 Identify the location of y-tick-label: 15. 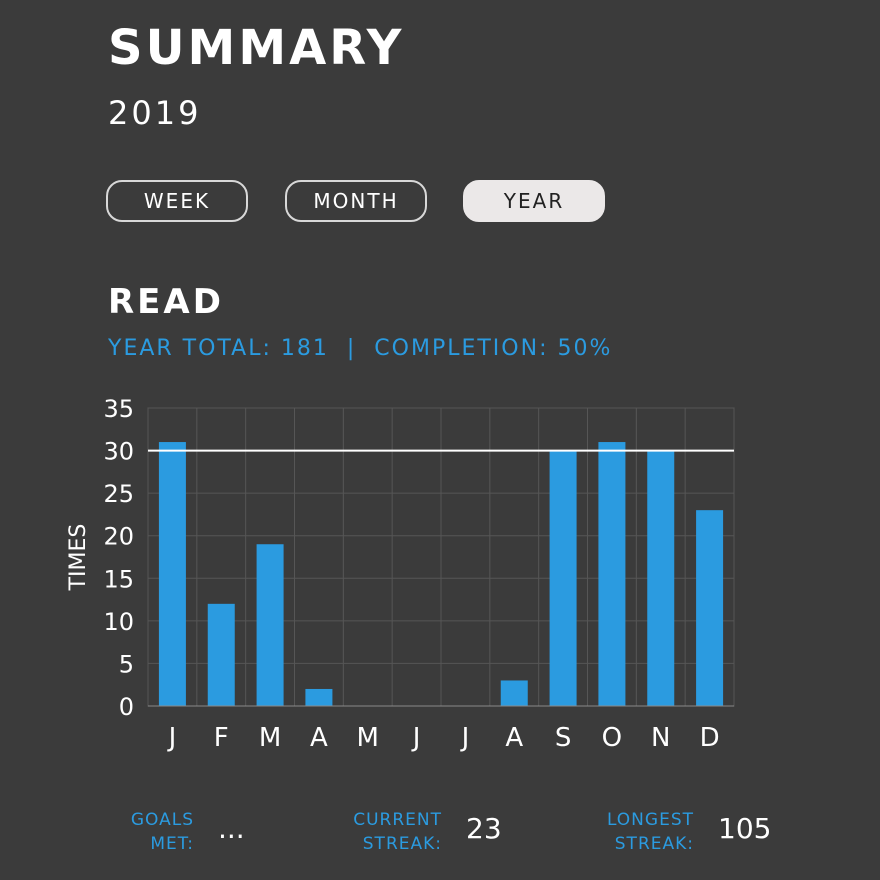
(118, 579).